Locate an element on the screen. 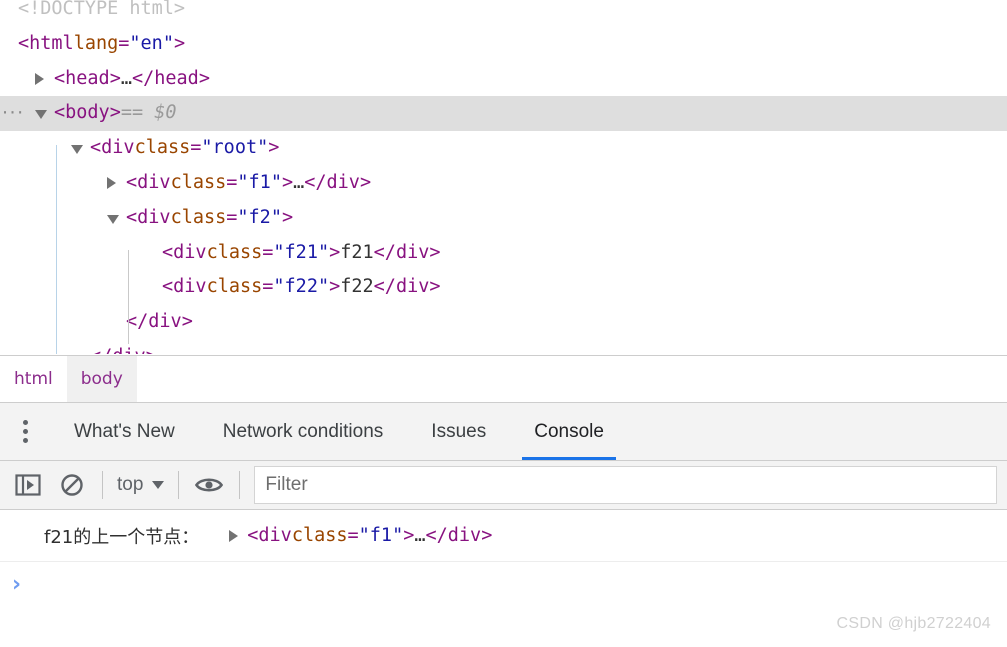 The image size is (1007, 647). dom-node-row: <div class="root"> is located at coordinates (503, 148).